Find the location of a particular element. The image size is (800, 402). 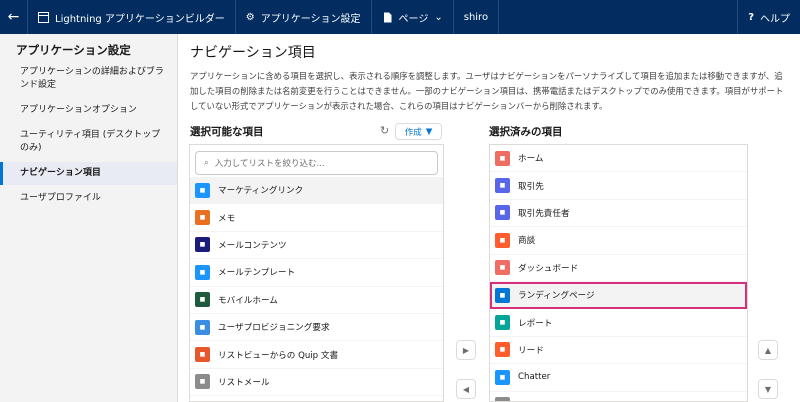

selected-items-title: 選択済みの項目 is located at coordinates (526, 132).